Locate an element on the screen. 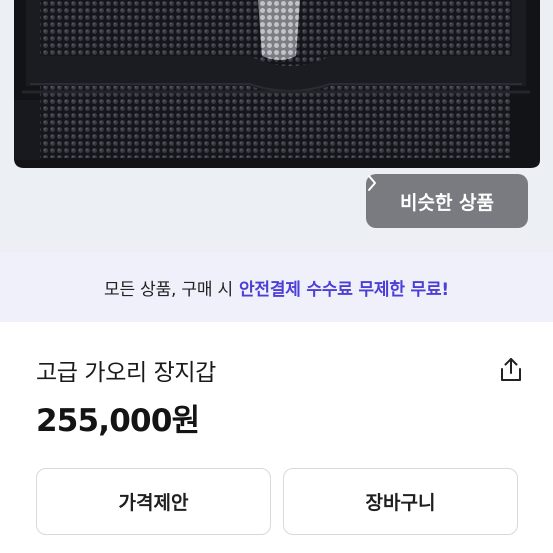 The image size is (553, 553). cart-label: 장바구니 is located at coordinates (400, 503).